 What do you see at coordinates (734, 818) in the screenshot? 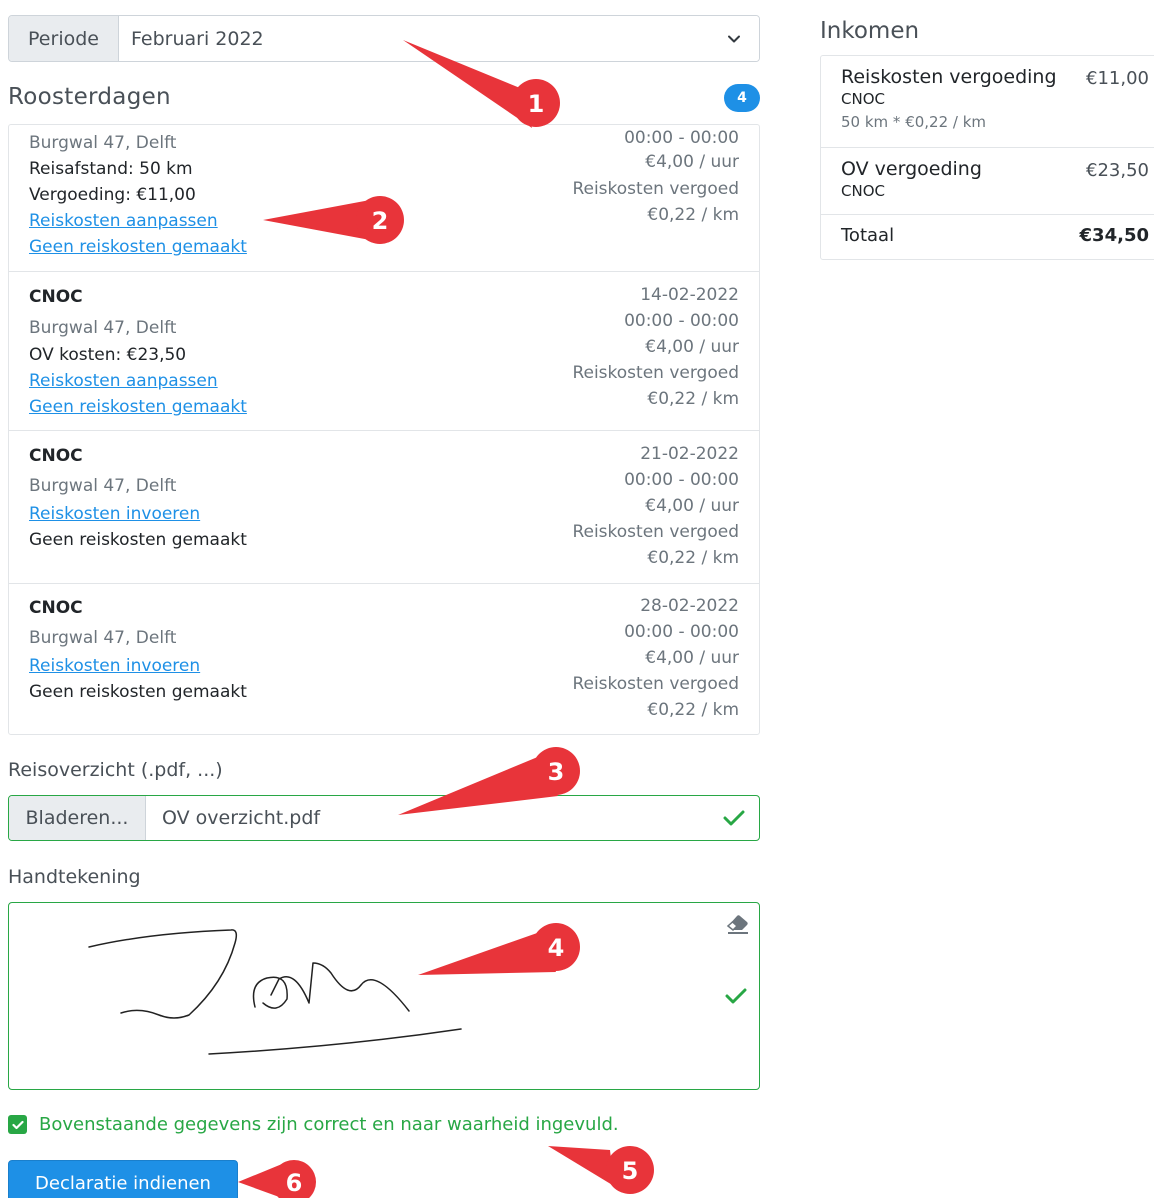
I see `check-icon` at bounding box center [734, 818].